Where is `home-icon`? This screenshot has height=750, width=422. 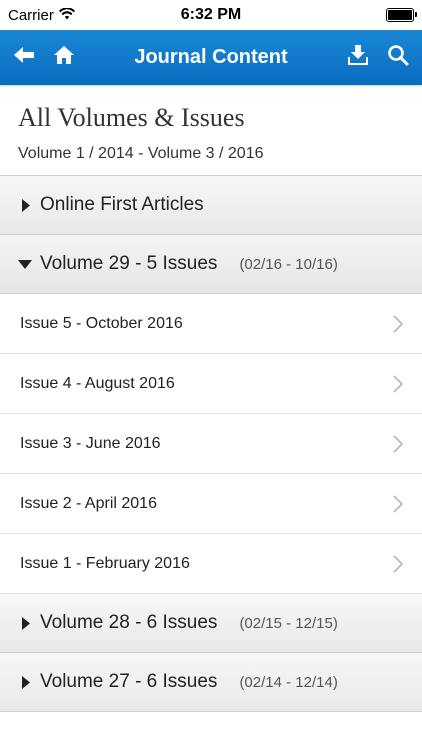
home-icon is located at coordinates (64, 57).